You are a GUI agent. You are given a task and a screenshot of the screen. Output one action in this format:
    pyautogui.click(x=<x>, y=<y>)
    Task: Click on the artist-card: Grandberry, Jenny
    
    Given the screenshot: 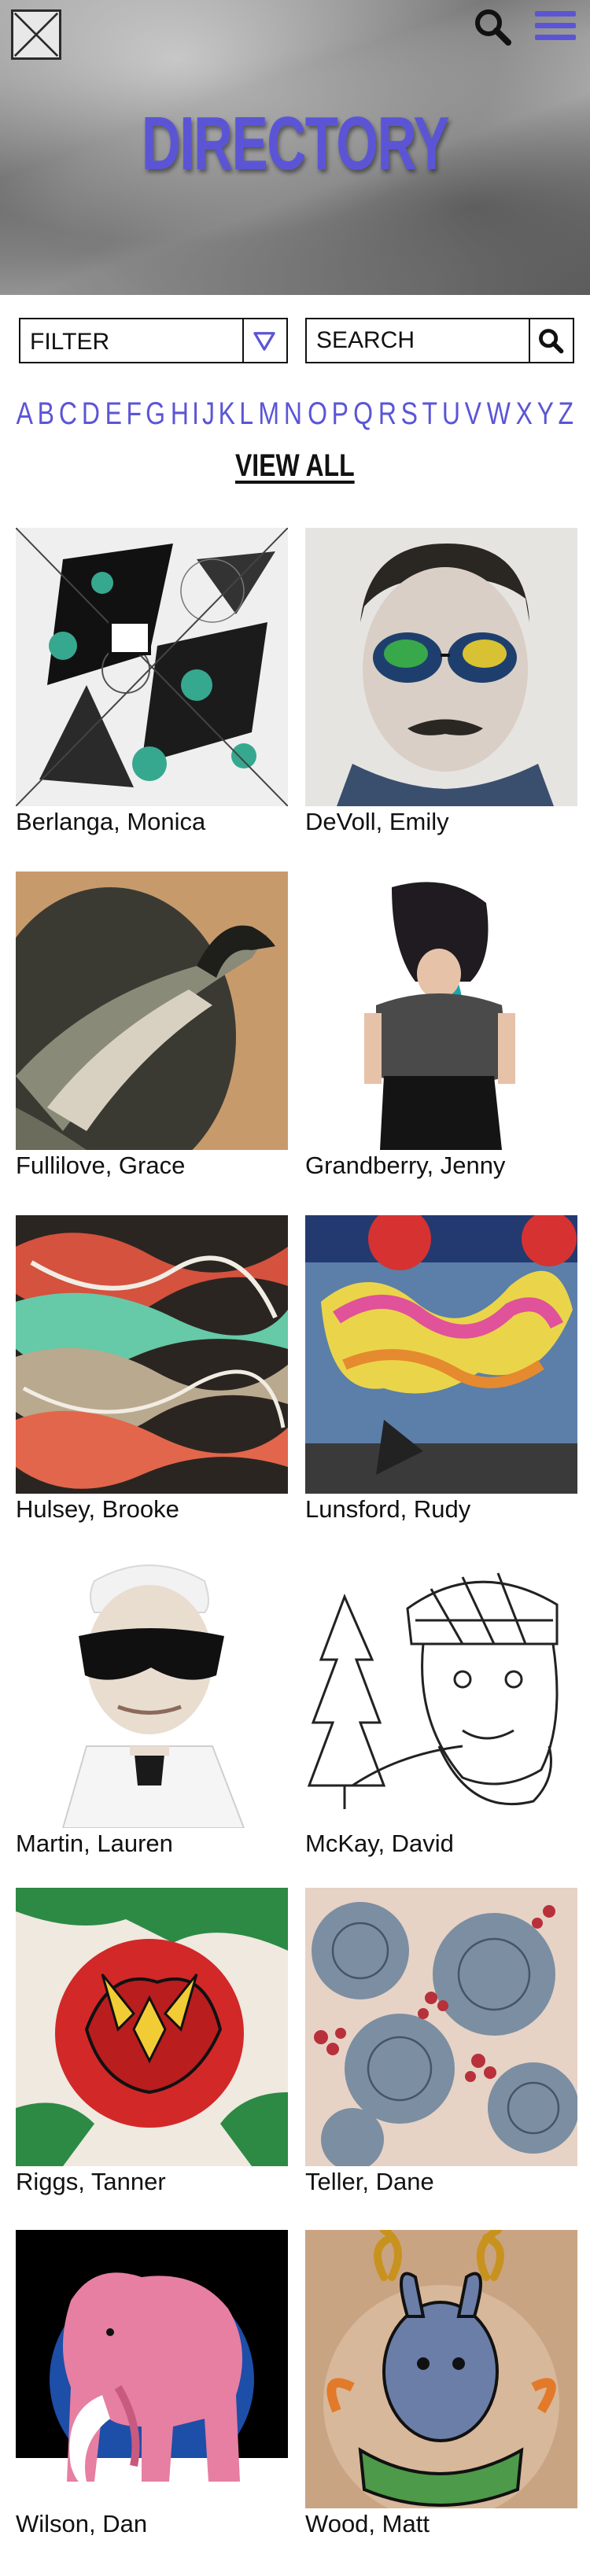 What is the action you would take?
    pyautogui.click(x=441, y=1026)
    